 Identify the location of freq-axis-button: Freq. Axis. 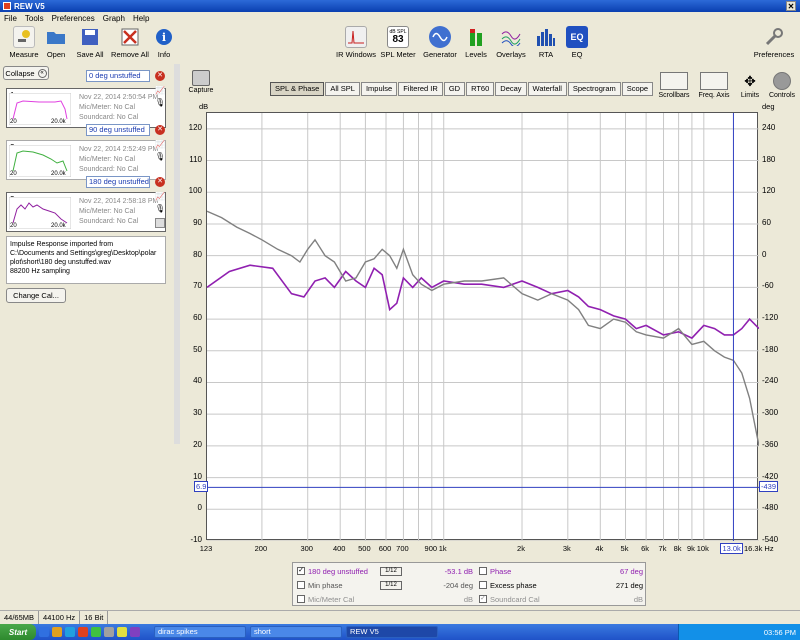
(714, 85).